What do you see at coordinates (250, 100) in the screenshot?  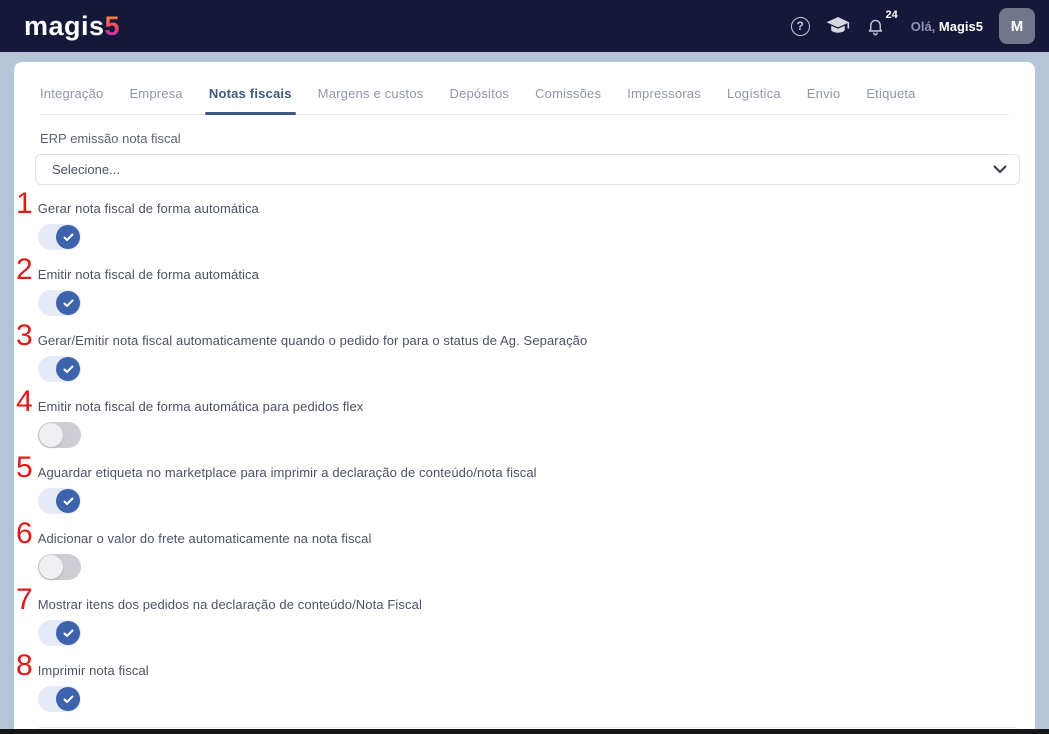 I see `tab-notas-fiscais: Notas fiscais` at bounding box center [250, 100].